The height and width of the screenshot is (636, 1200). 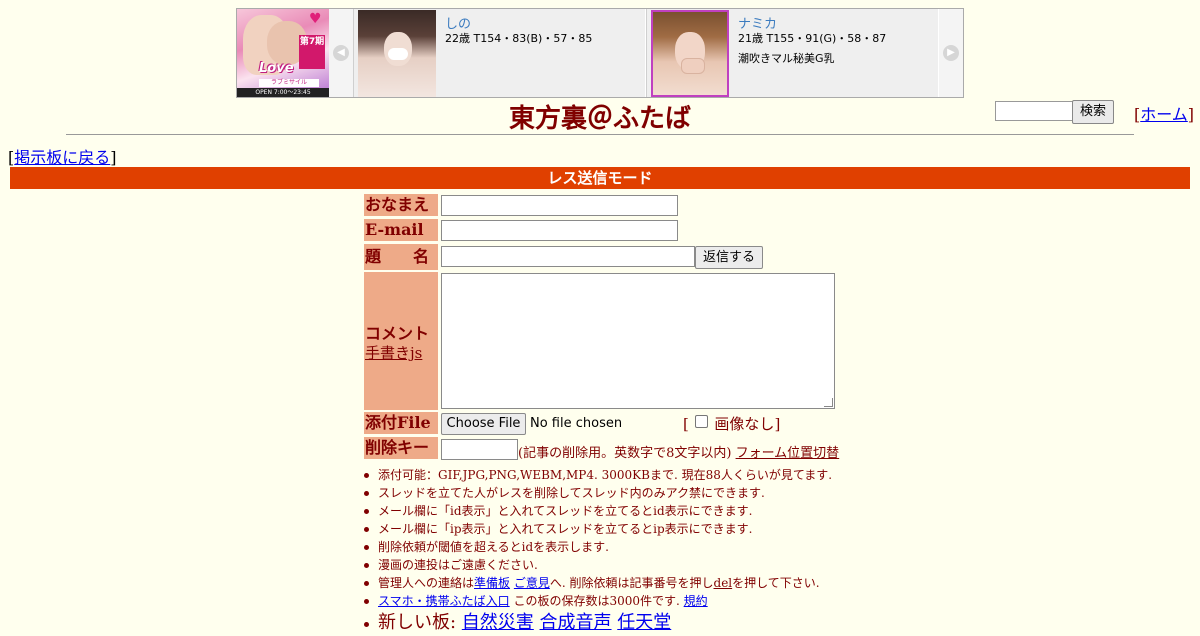 I want to click on delete-key-hint-row: (記事の削除用。英数字で8文字以内) フォーム位置切替, so click(x=678, y=451).